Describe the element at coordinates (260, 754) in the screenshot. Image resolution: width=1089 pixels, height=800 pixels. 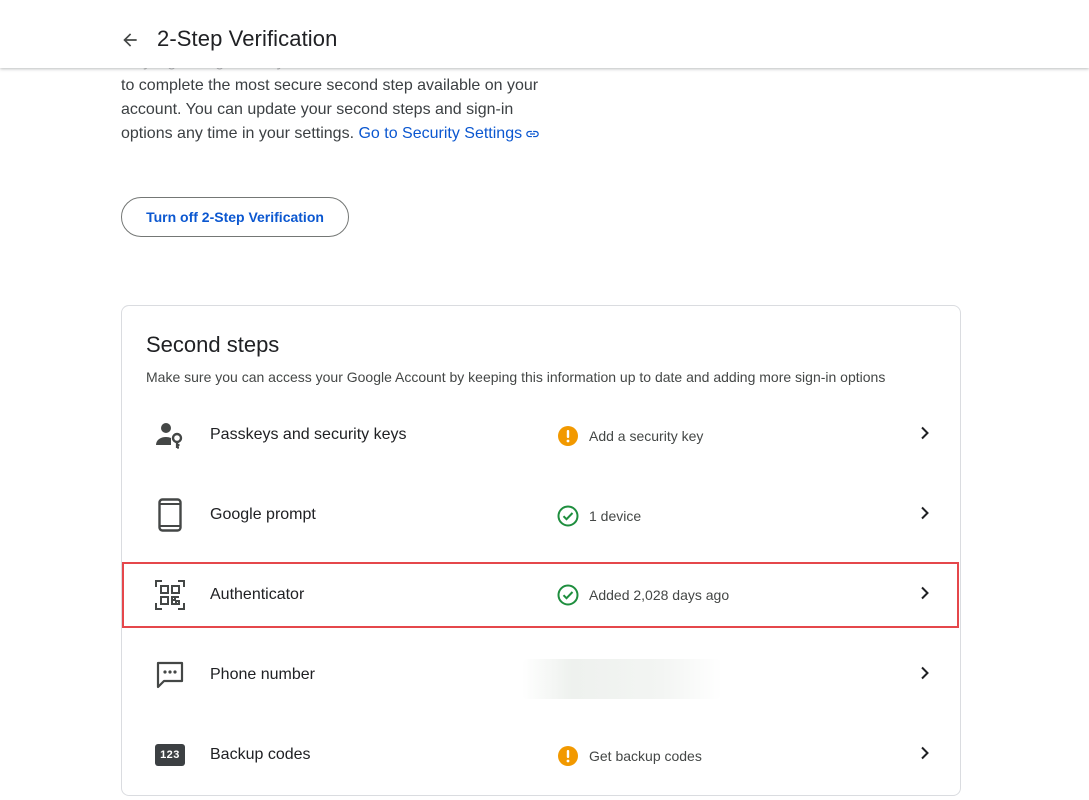
I see `second-step-label: Backup codes` at that location.